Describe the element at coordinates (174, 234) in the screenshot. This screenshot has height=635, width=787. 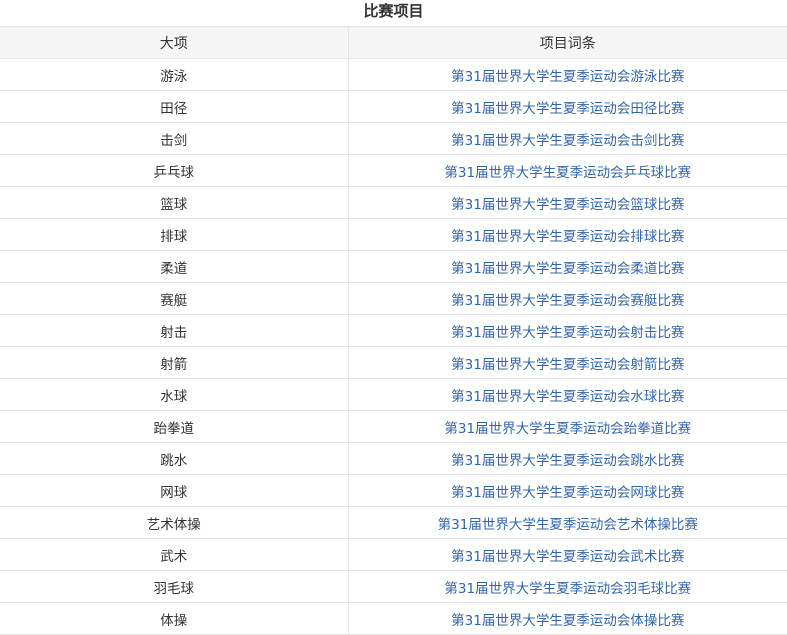
I see `sport-cell: 排球` at that location.